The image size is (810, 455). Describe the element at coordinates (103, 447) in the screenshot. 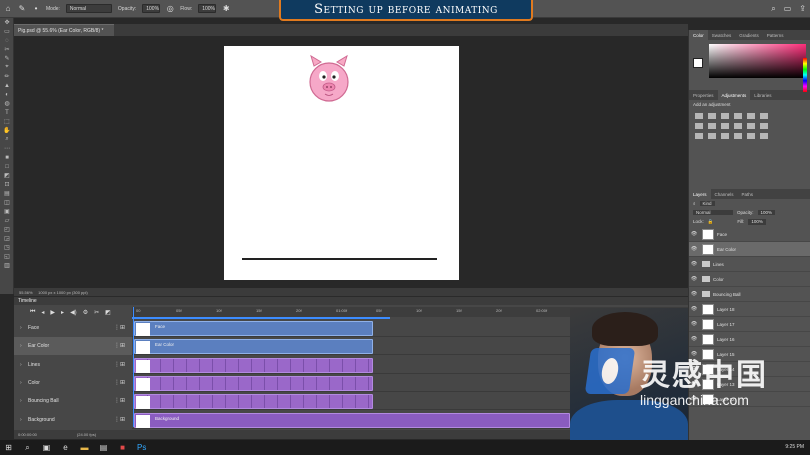

I see `store-icon: ▤` at that location.